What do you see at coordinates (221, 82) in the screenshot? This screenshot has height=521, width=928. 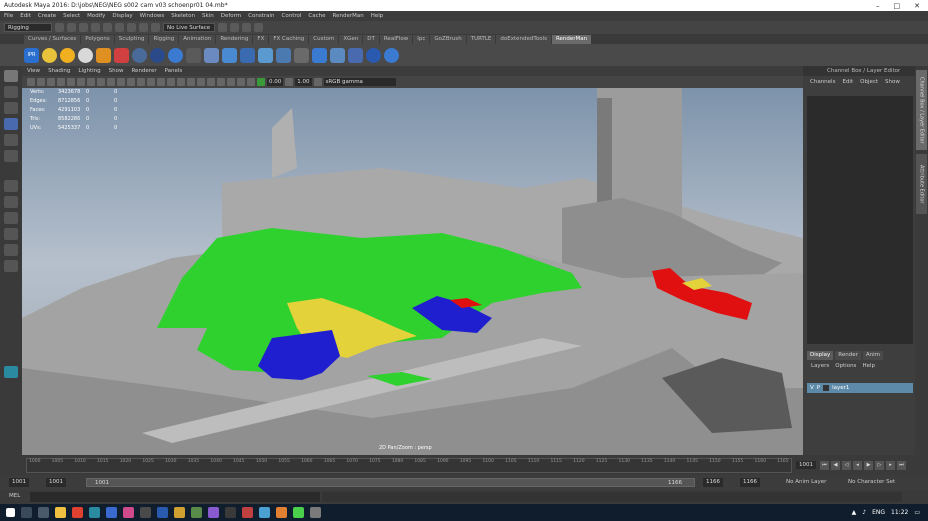 I see `isolate-icon` at bounding box center [221, 82].